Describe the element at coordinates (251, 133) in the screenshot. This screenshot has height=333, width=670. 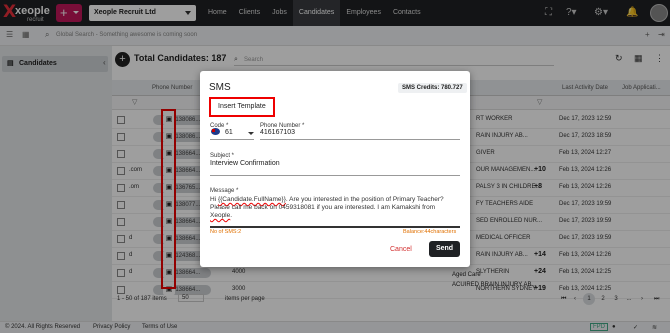
I see `chevron-down-icon` at that location.